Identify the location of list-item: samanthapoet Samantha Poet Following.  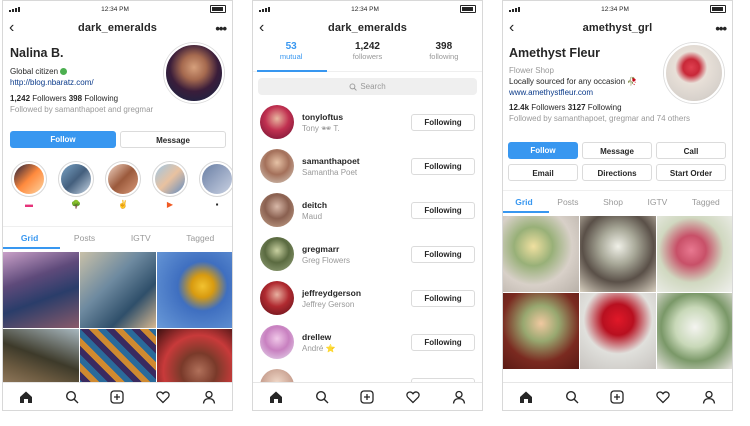
(367, 166).